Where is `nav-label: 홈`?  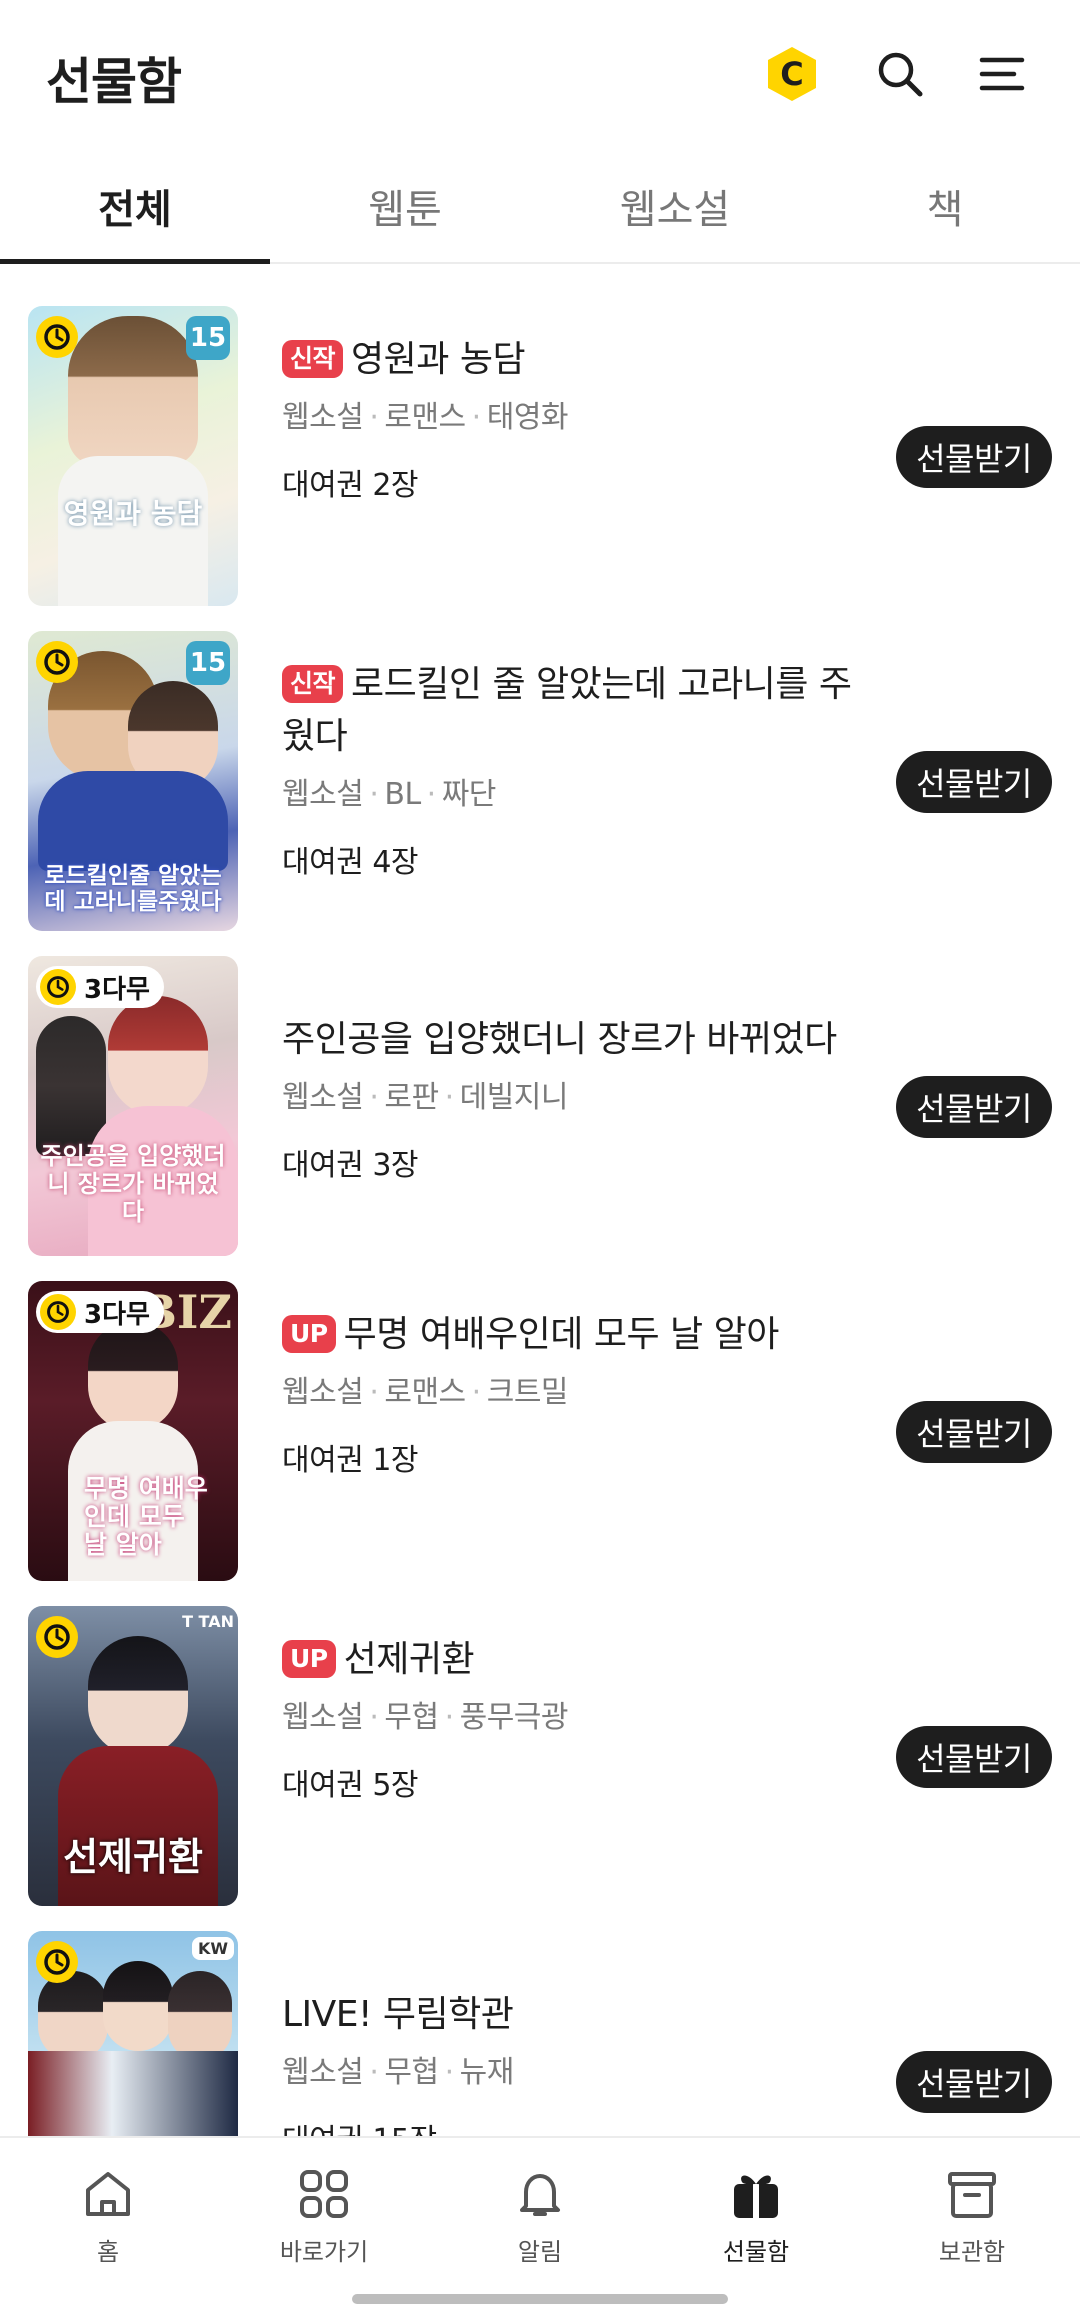
nav-label: 홈 is located at coordinates (108, 2252).